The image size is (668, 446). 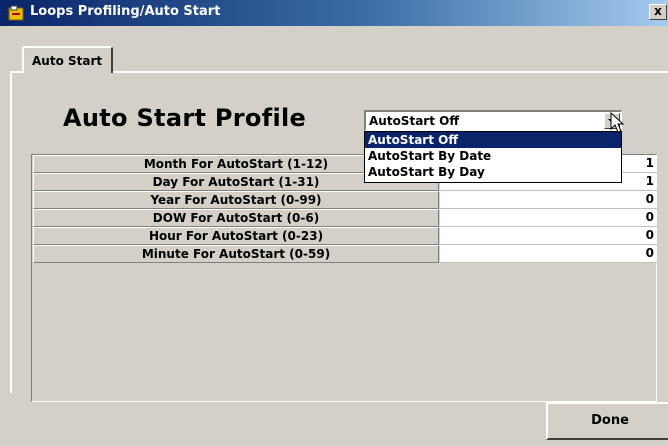 I want to click on select-value: AutoStart Off, so click(x=414, y=121).